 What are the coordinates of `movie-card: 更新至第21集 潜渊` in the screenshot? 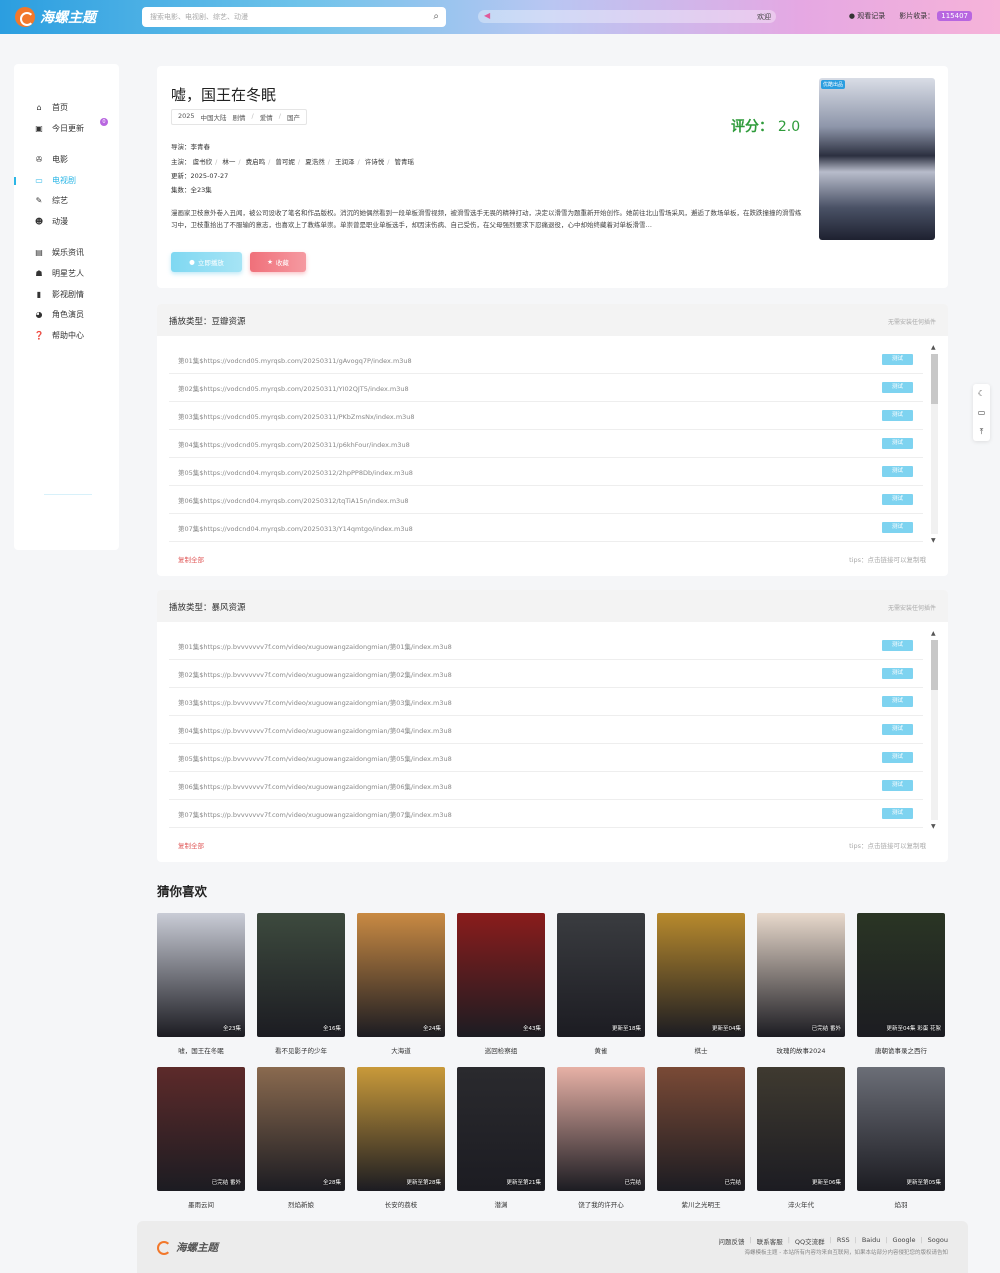 It's located at (501, 1138).